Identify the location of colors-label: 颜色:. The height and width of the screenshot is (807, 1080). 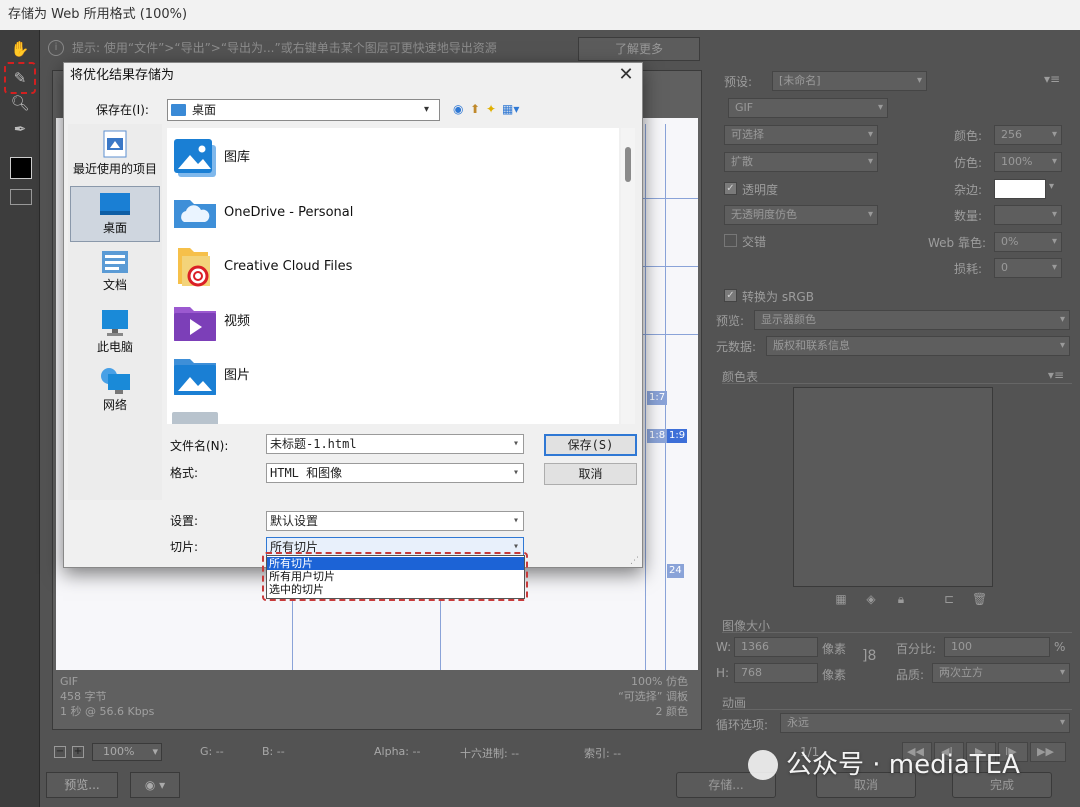
(968, 136).